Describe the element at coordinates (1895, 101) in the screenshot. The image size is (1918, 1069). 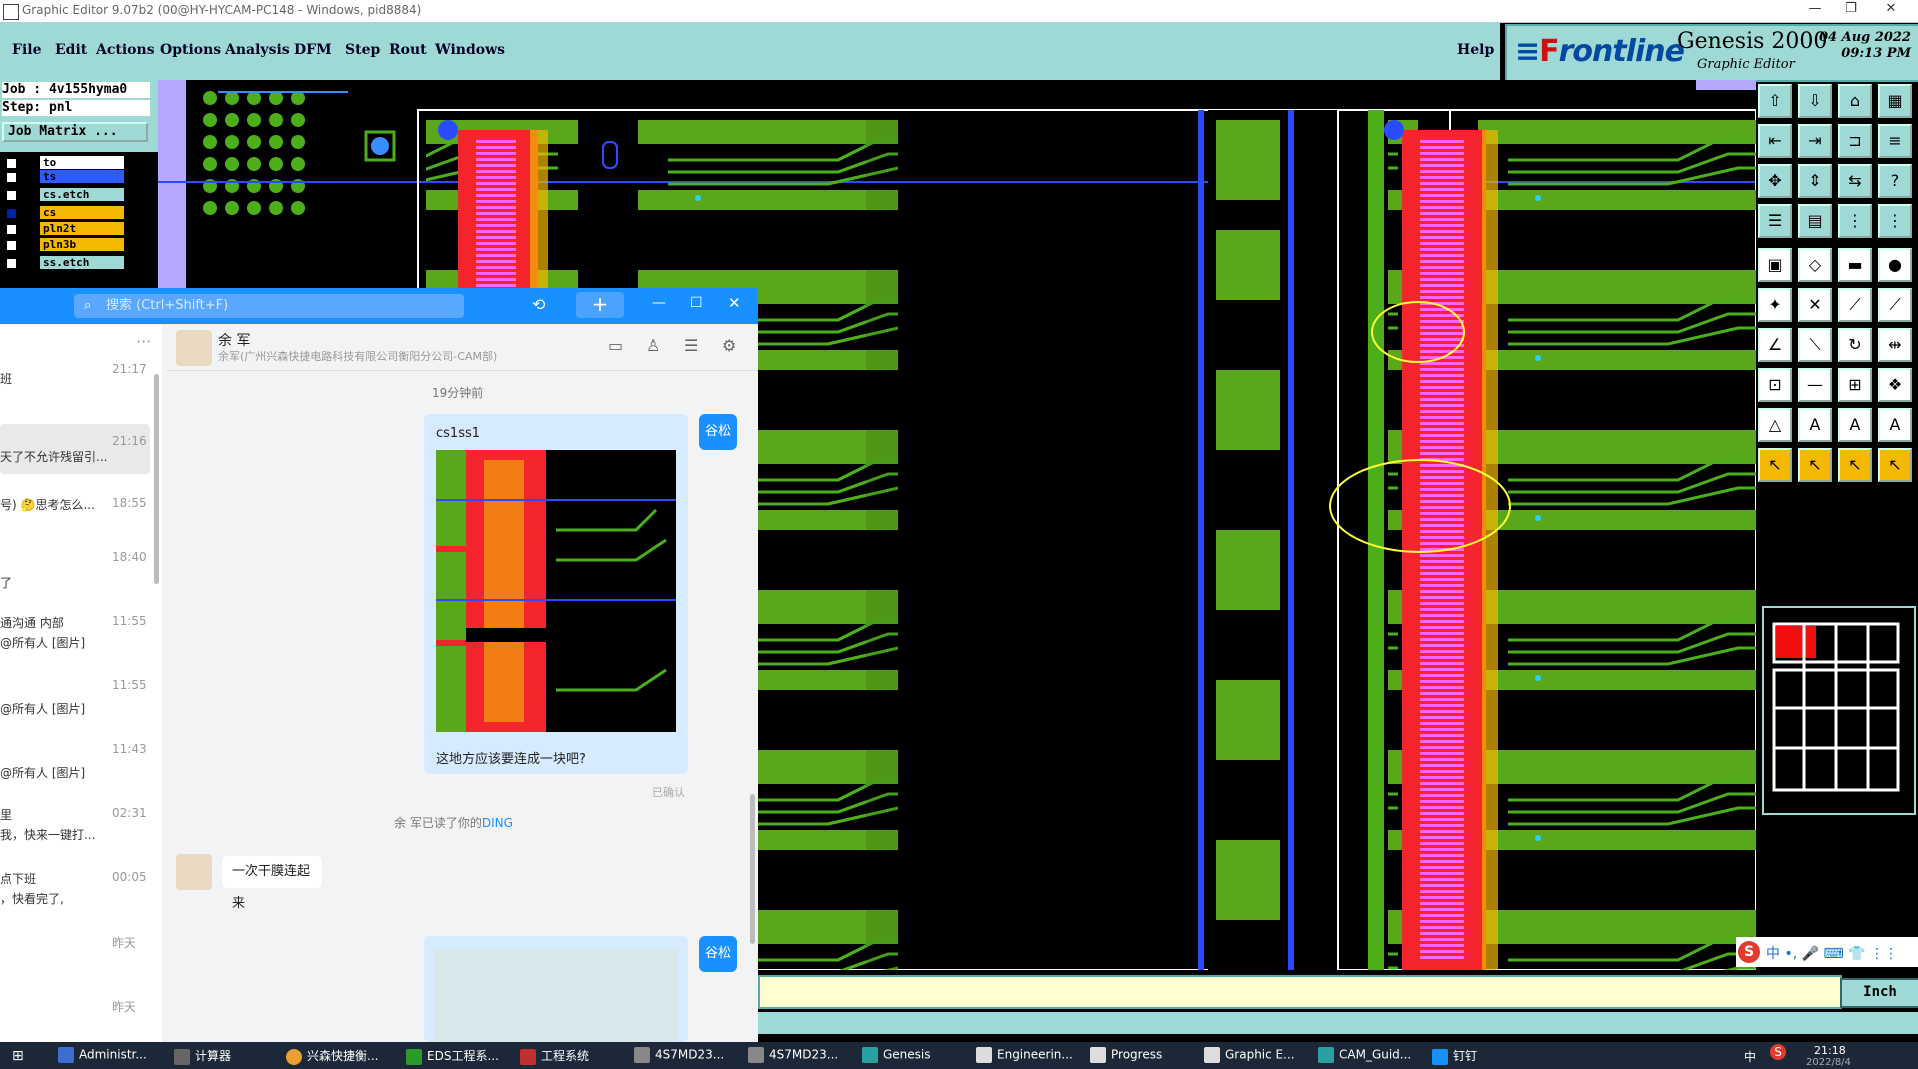
I see `tool-button: ▦` at that location.